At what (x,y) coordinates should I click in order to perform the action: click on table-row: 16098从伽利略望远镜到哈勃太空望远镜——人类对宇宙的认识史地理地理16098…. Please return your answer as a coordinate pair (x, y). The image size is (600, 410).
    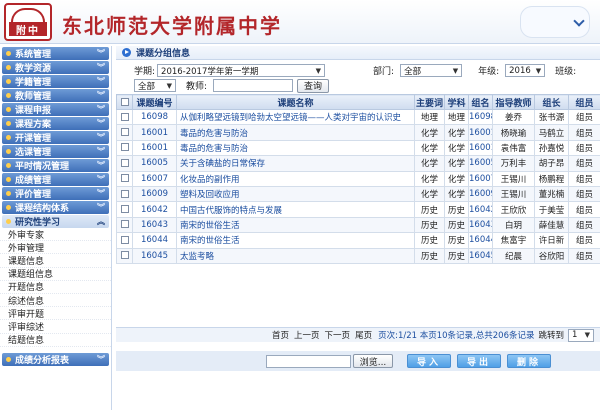
    Looking at the image, I should click on (358, 117).